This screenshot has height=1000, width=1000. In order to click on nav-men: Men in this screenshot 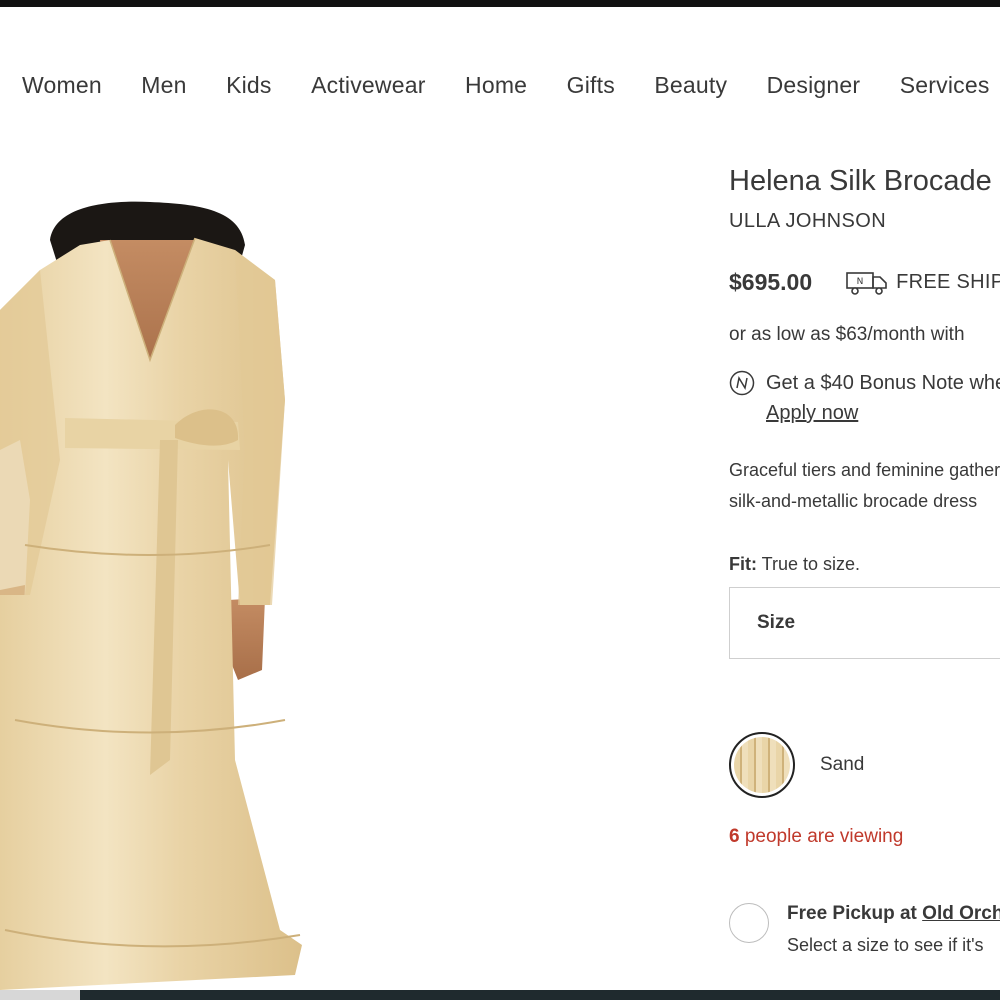, I will do `click(163, 85)`.